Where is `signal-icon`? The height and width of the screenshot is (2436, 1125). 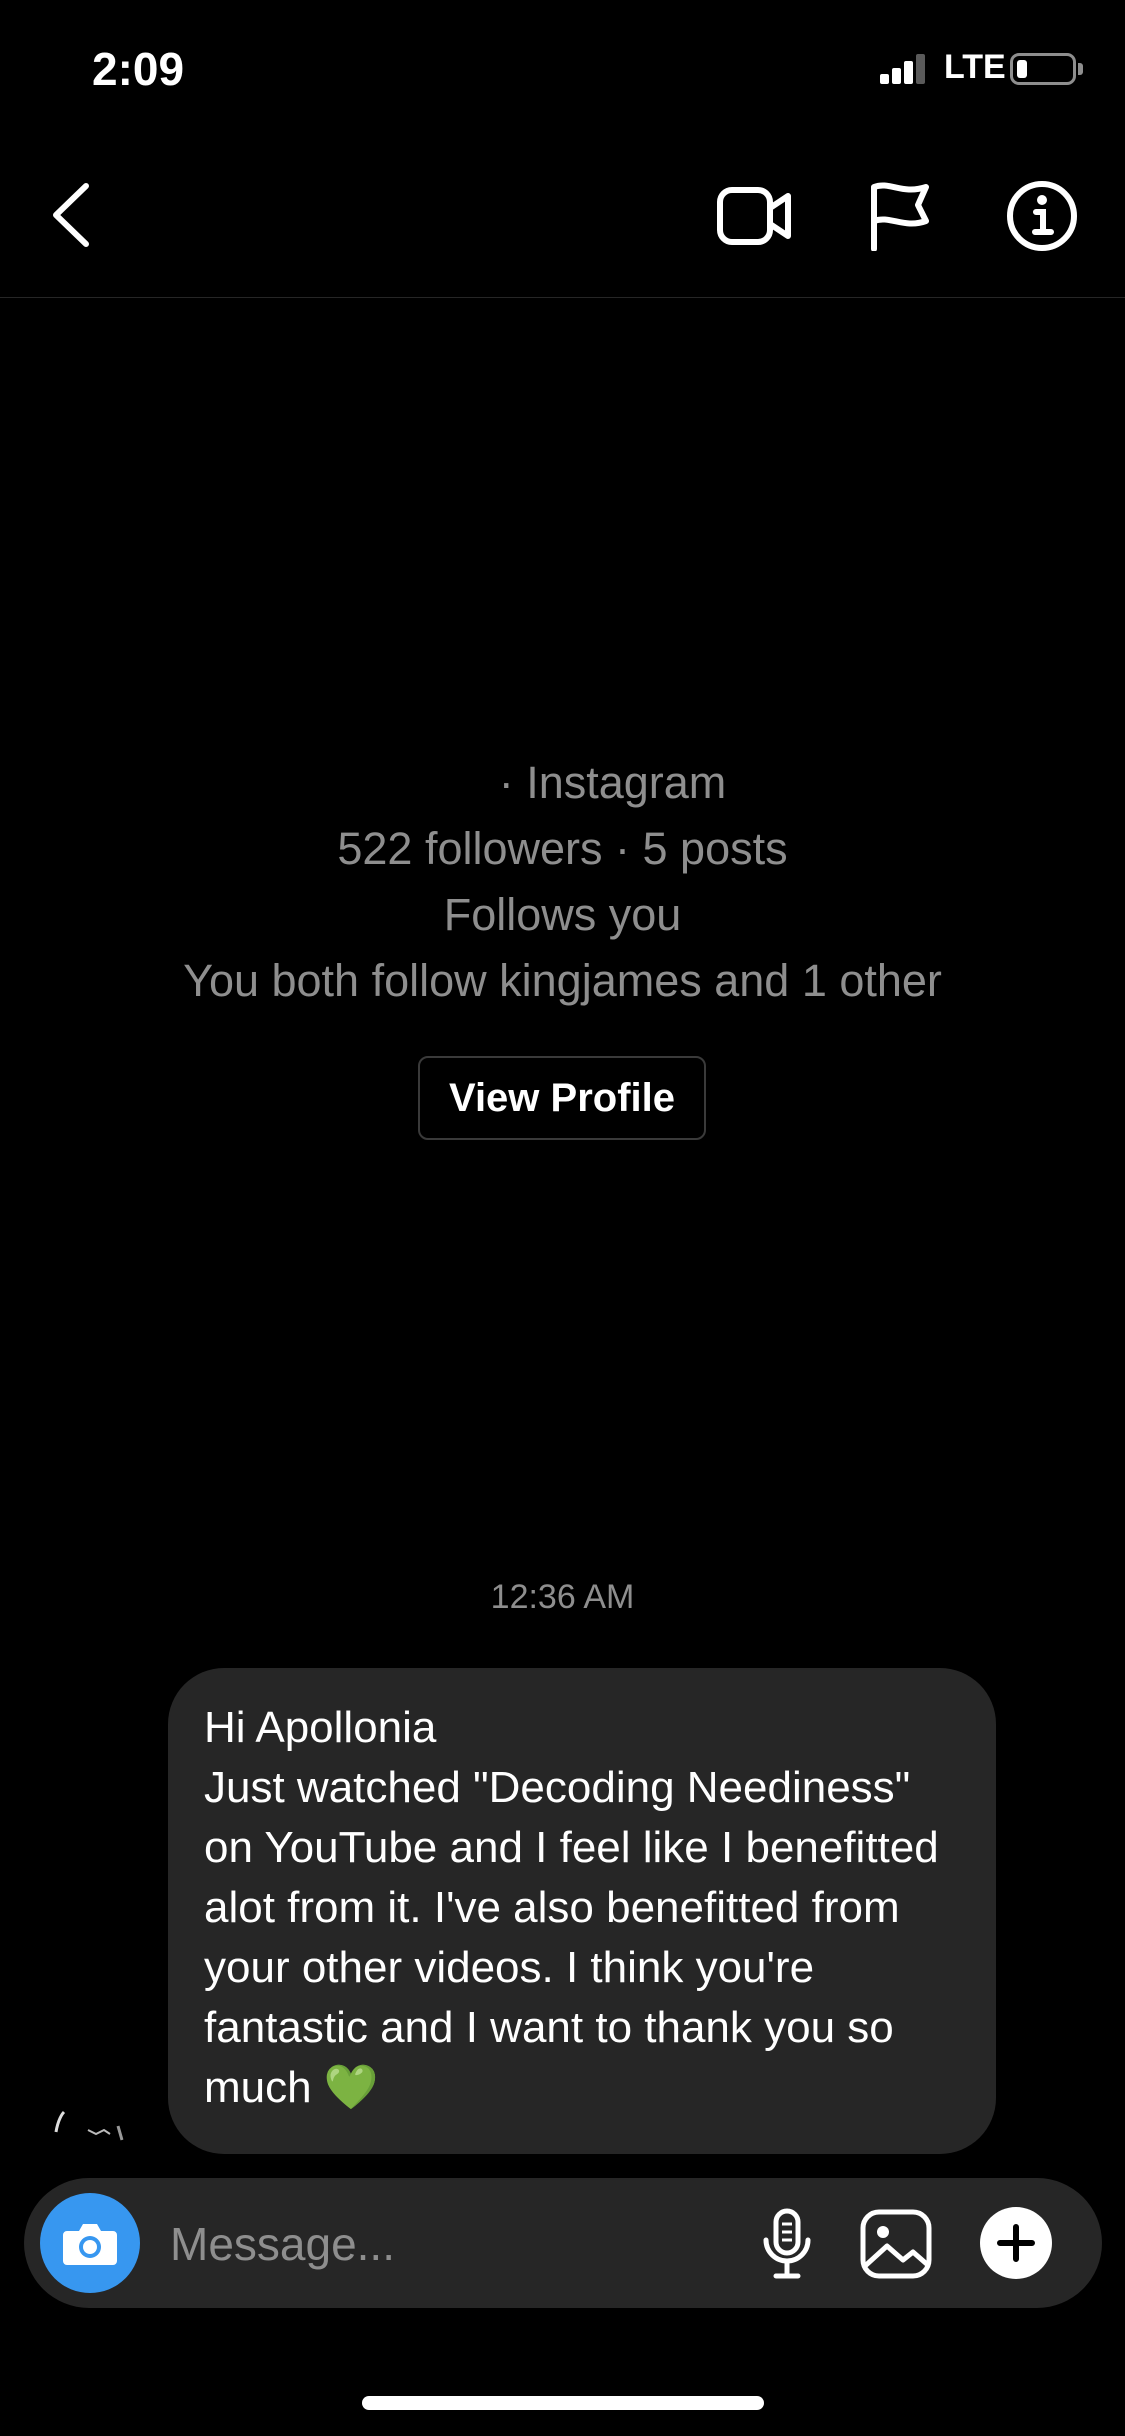
signal-icon is located at coordinates (902, 69).